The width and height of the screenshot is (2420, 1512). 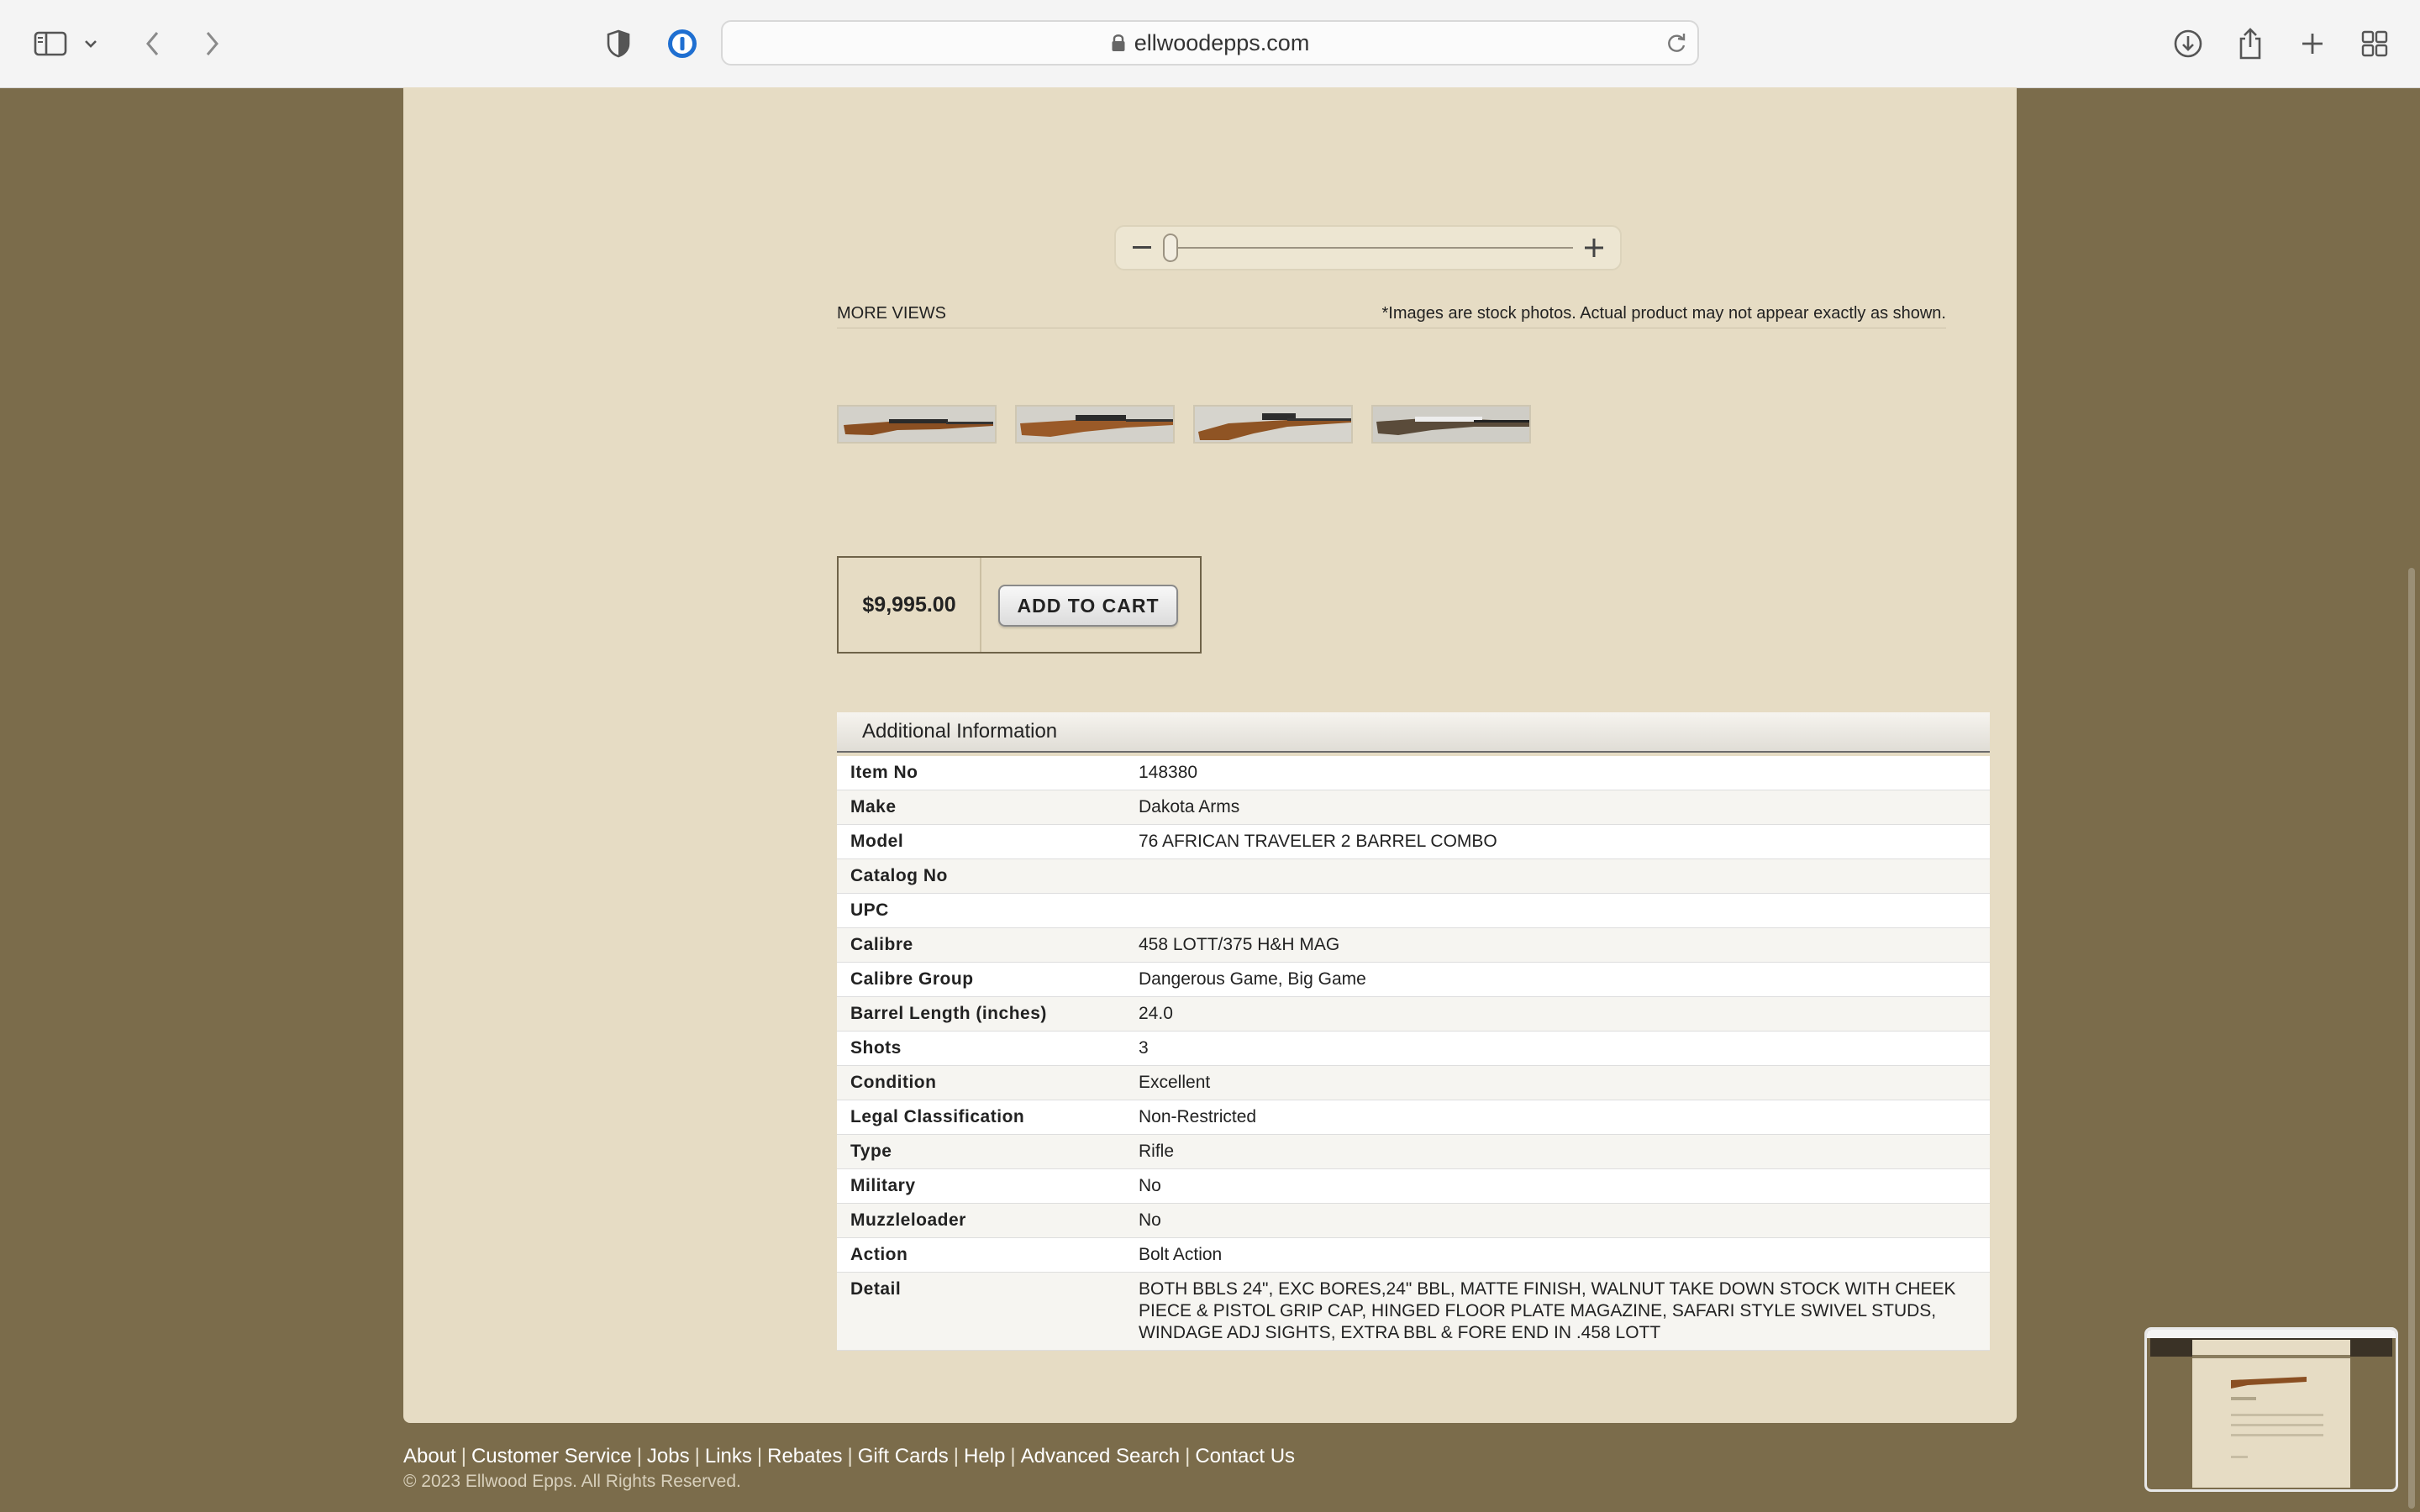 I want to click on chevron-right-icon, so click(x=212, y=43).